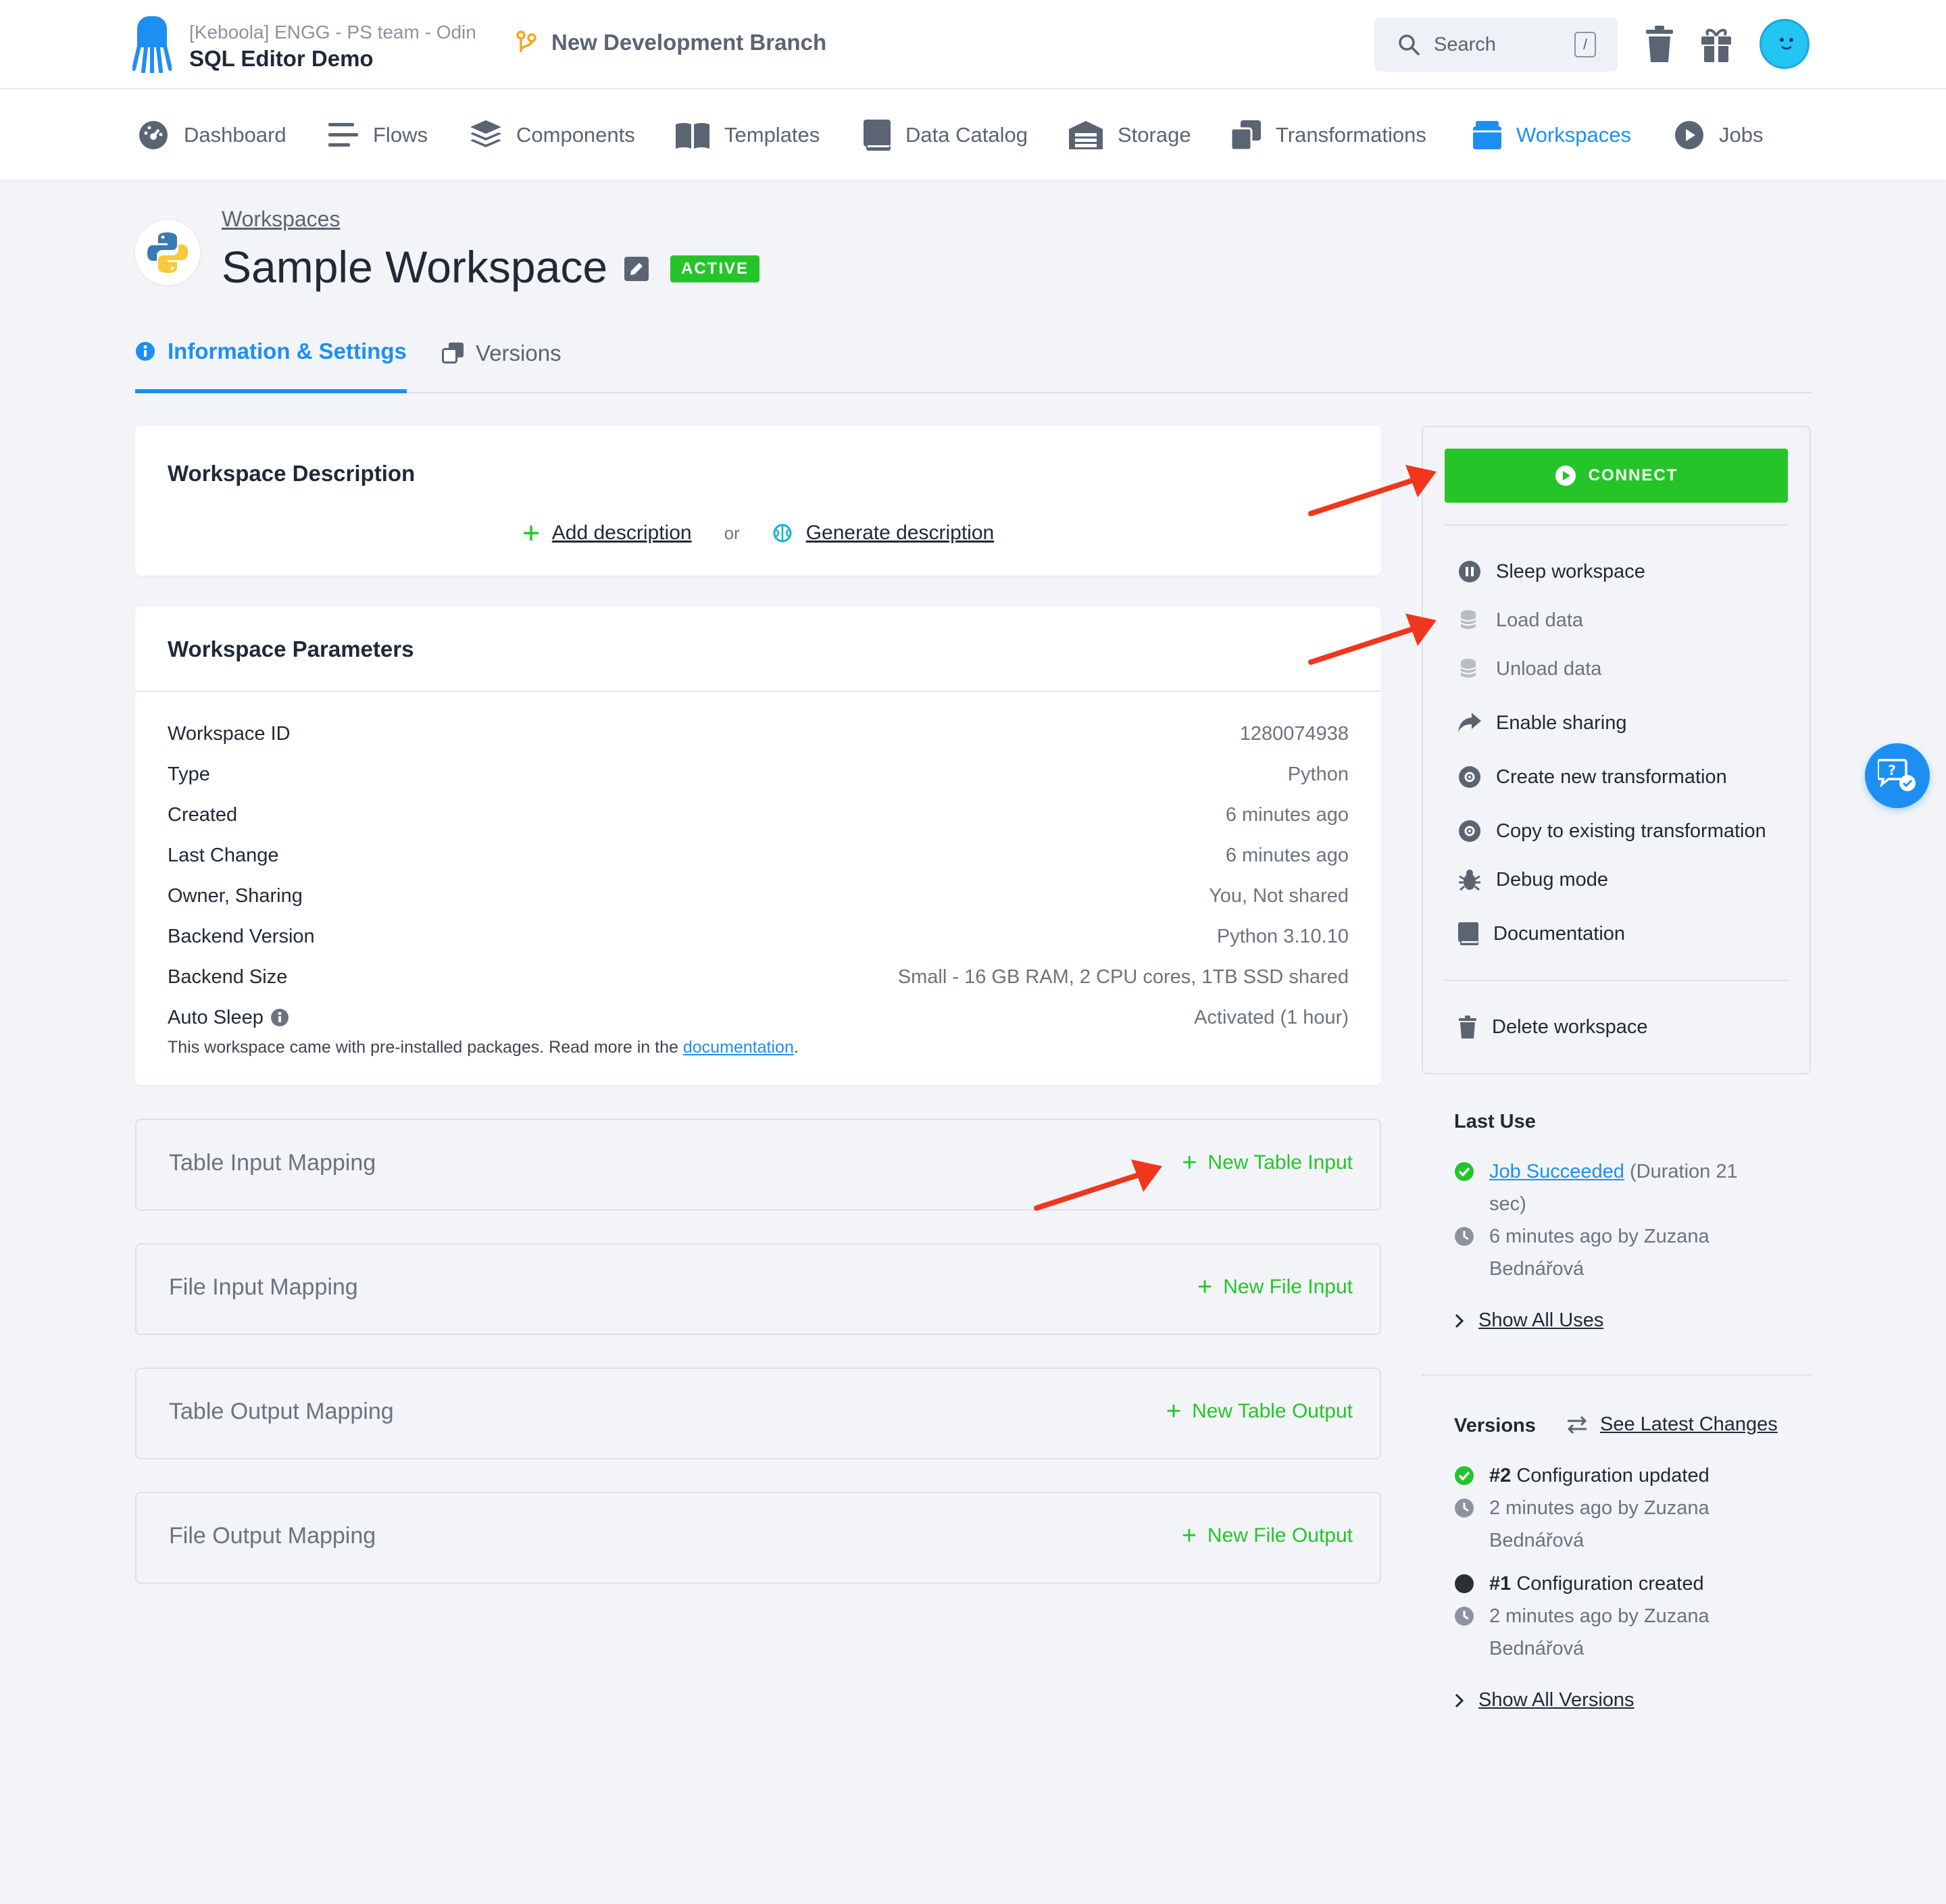 Image resolution: width=1946 pixels, height=1904 pixels. What do you see at coordinates (235, 896) in the screenshot?
I see `param-key: Owner, Sharing` at bounding box center [235, 896].